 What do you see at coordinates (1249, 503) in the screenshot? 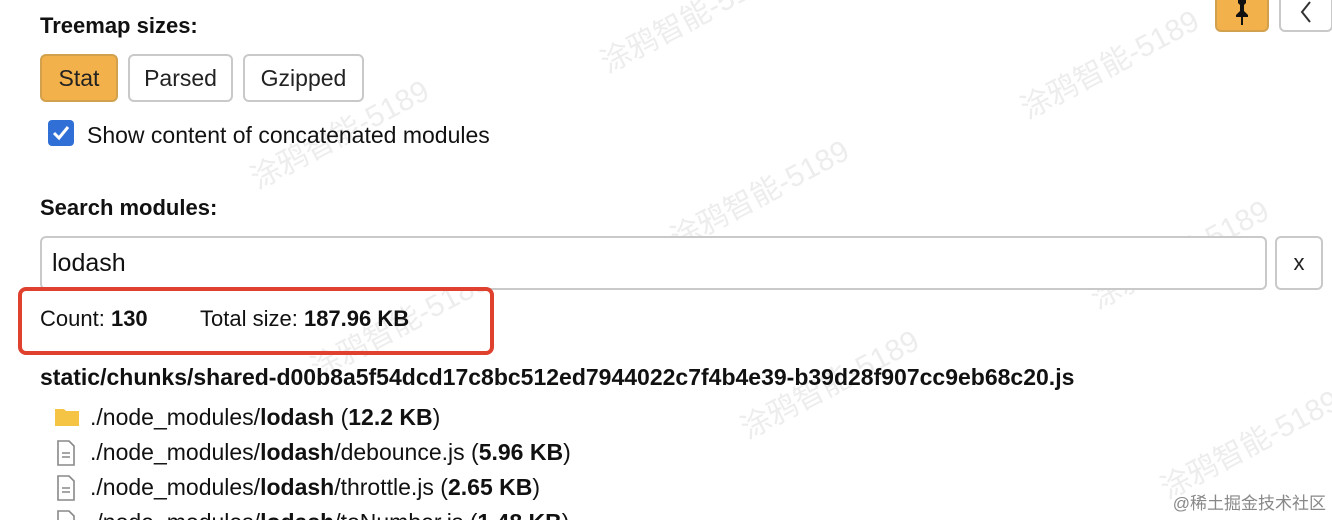
I see `credit-watermark: @稀土掘金技术社区` at bounding box center [1249, 503].